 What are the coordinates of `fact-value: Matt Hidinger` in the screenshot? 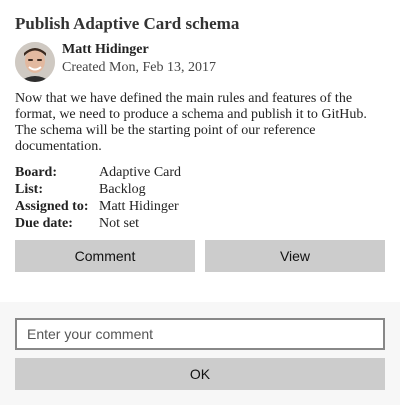 It's located at (139, 206).